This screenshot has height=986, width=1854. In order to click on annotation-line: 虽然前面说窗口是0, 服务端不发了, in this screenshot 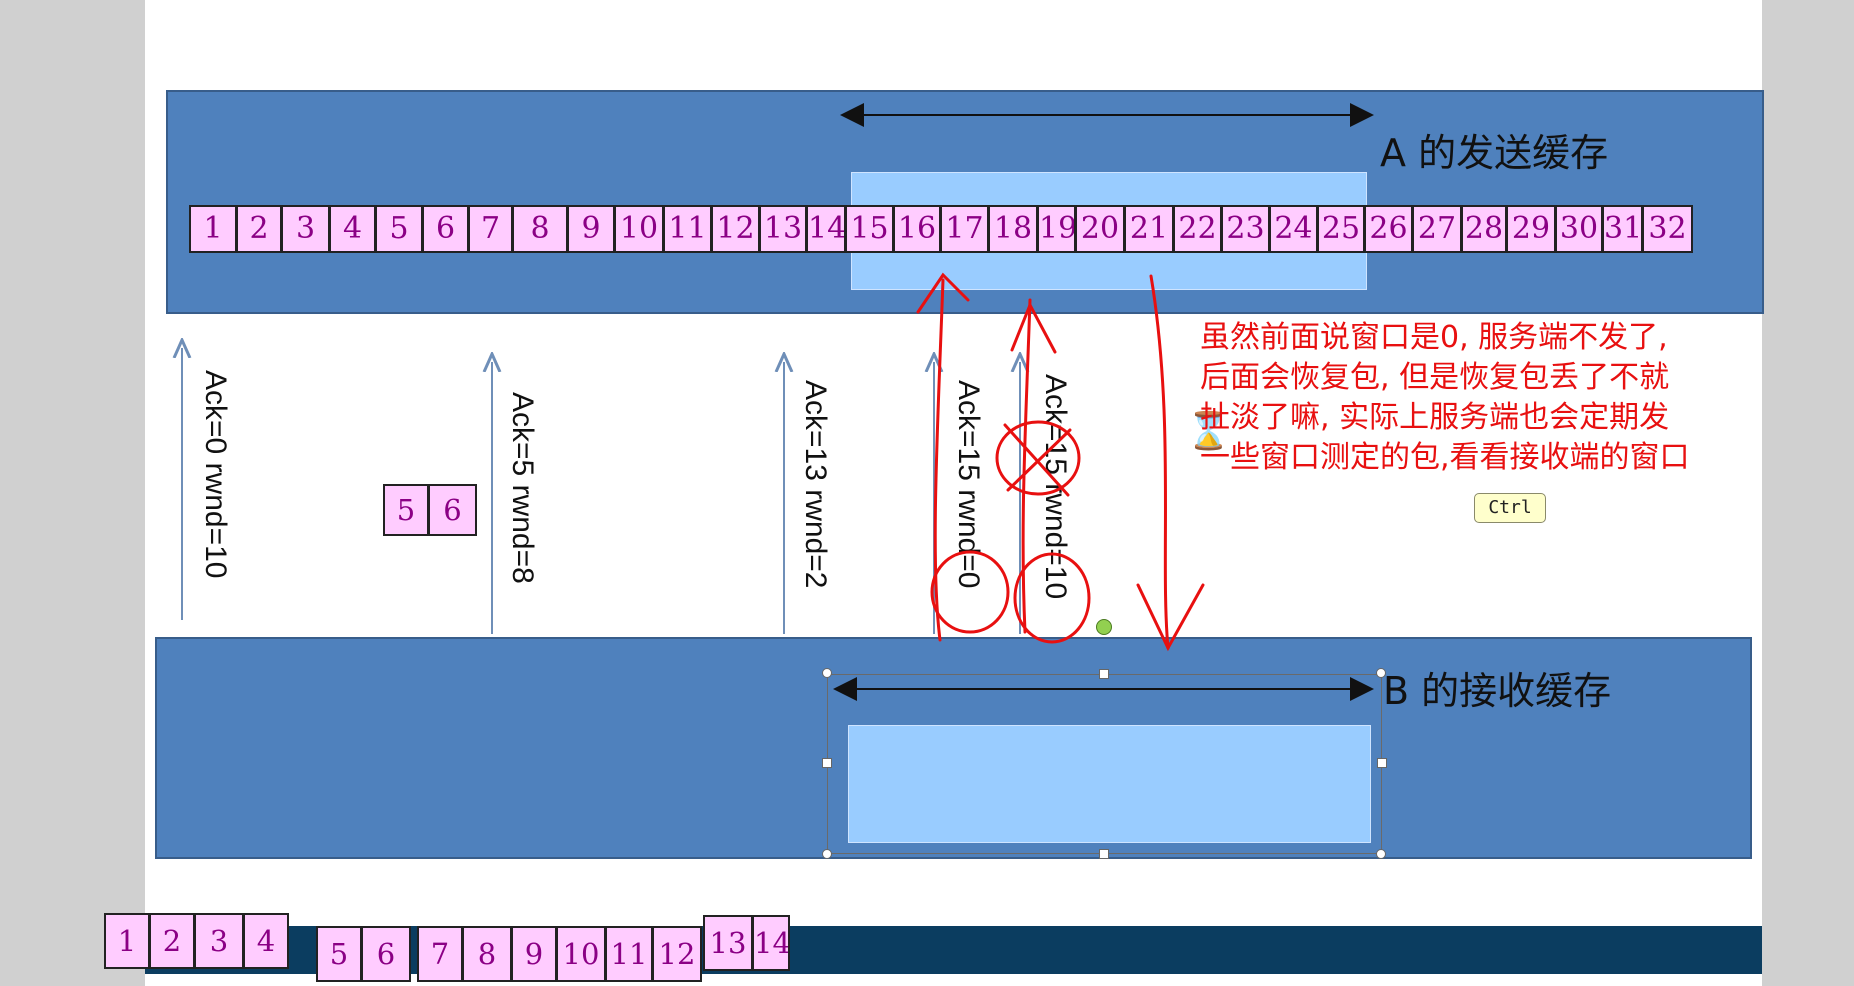, I will do `click(1434, 337)`.